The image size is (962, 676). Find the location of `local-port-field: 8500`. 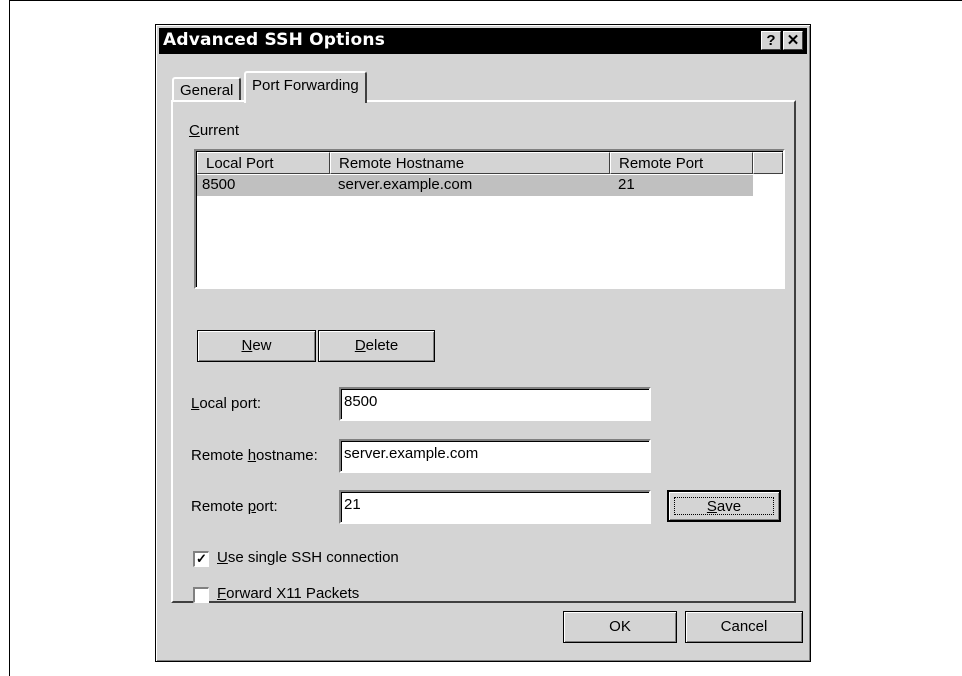

local-port-field: 8500 is located at coordinates (495, 404).